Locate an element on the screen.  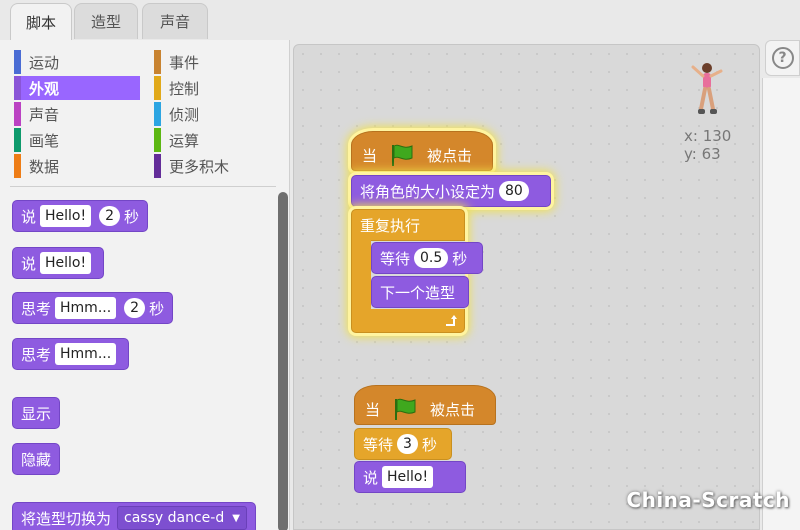
category-looks: 外观 is located at coordinates (77, 88).